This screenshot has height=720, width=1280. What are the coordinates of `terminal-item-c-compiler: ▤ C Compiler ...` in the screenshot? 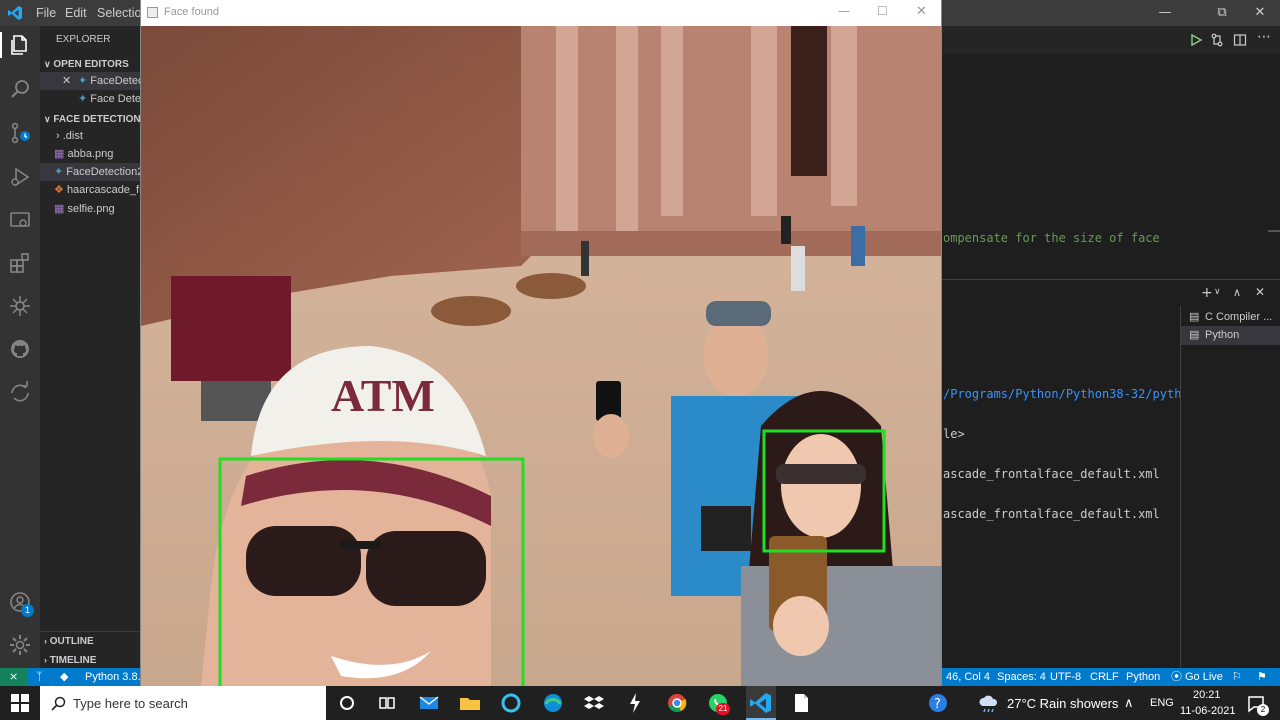 It's located at (1230, 317).